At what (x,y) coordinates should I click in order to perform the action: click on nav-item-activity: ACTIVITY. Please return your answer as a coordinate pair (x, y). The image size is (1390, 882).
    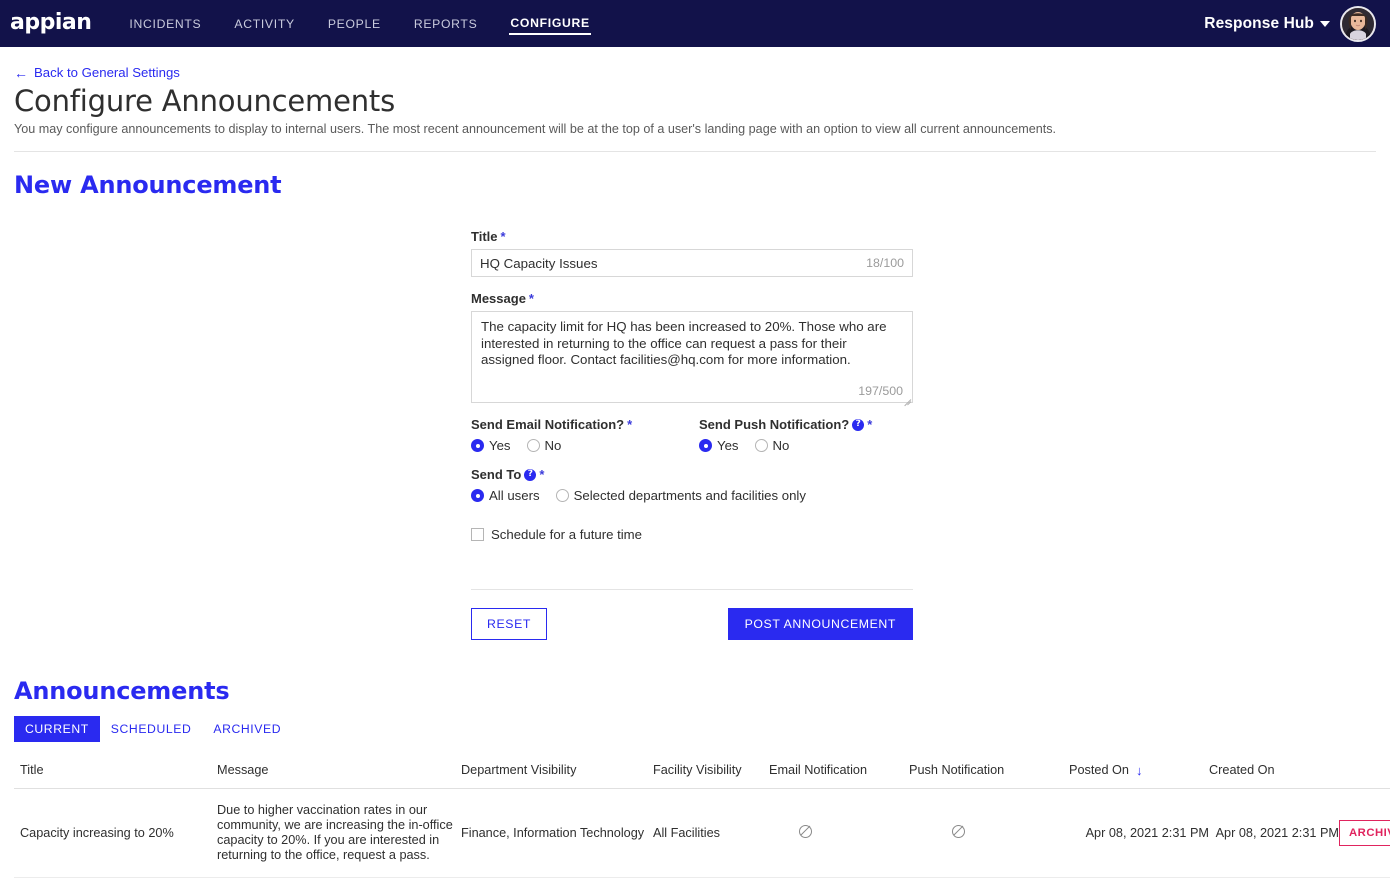
    Looking at the image, I should click on (264, 24).